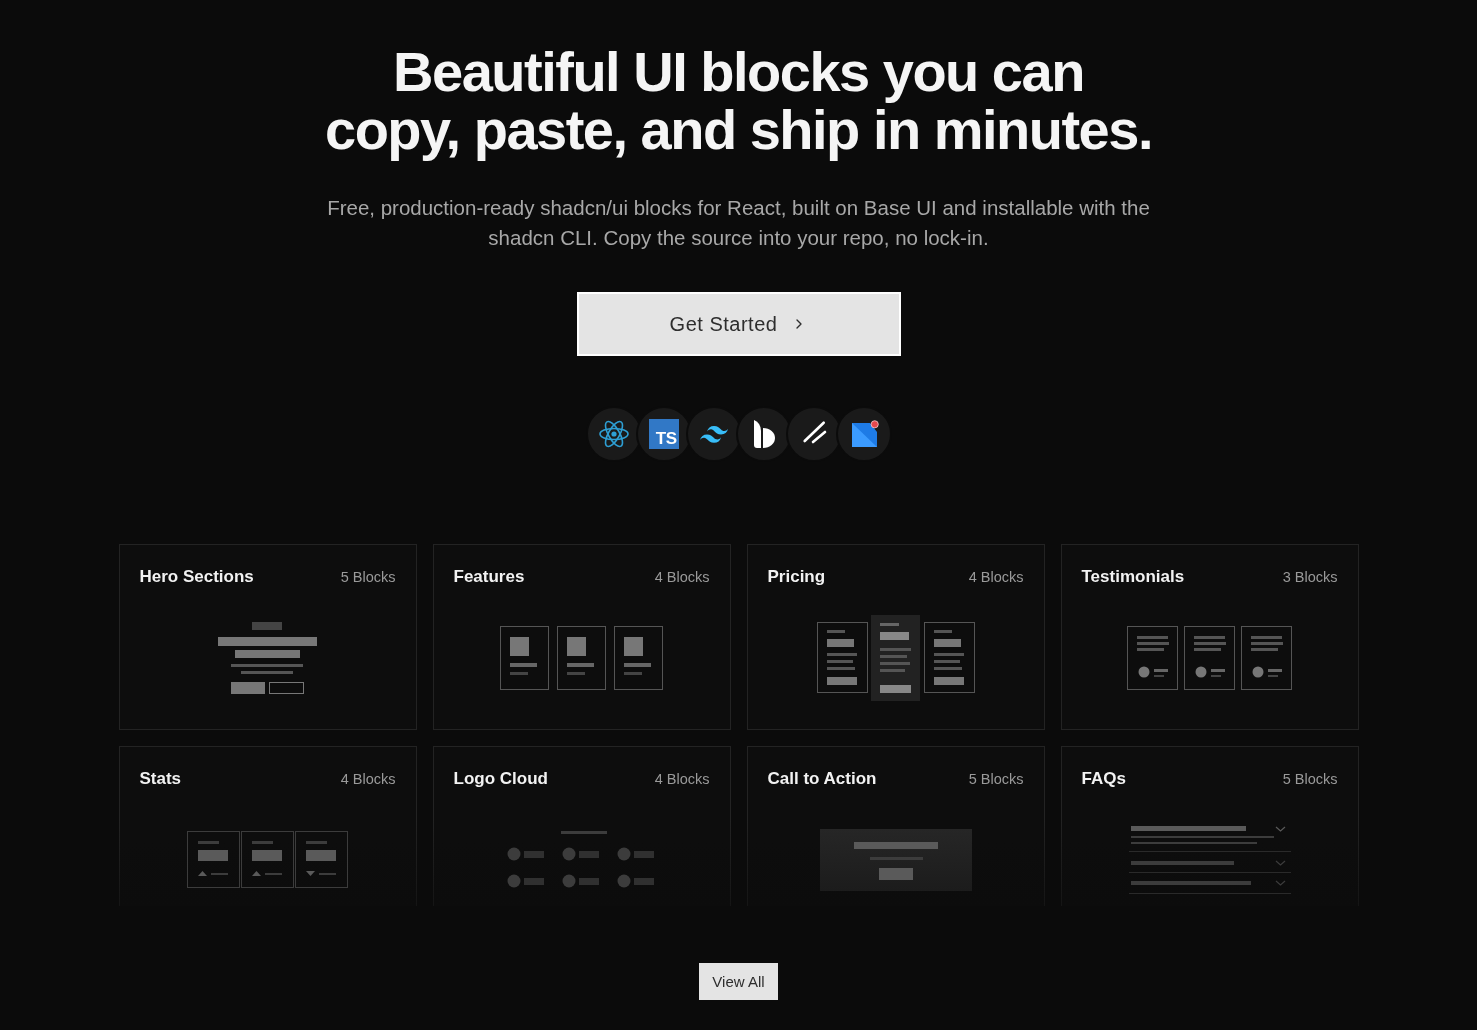 The height and width of the screenshot is (1030, 1477). I want to click on get-started-button: Get Started, so click(738, 324).